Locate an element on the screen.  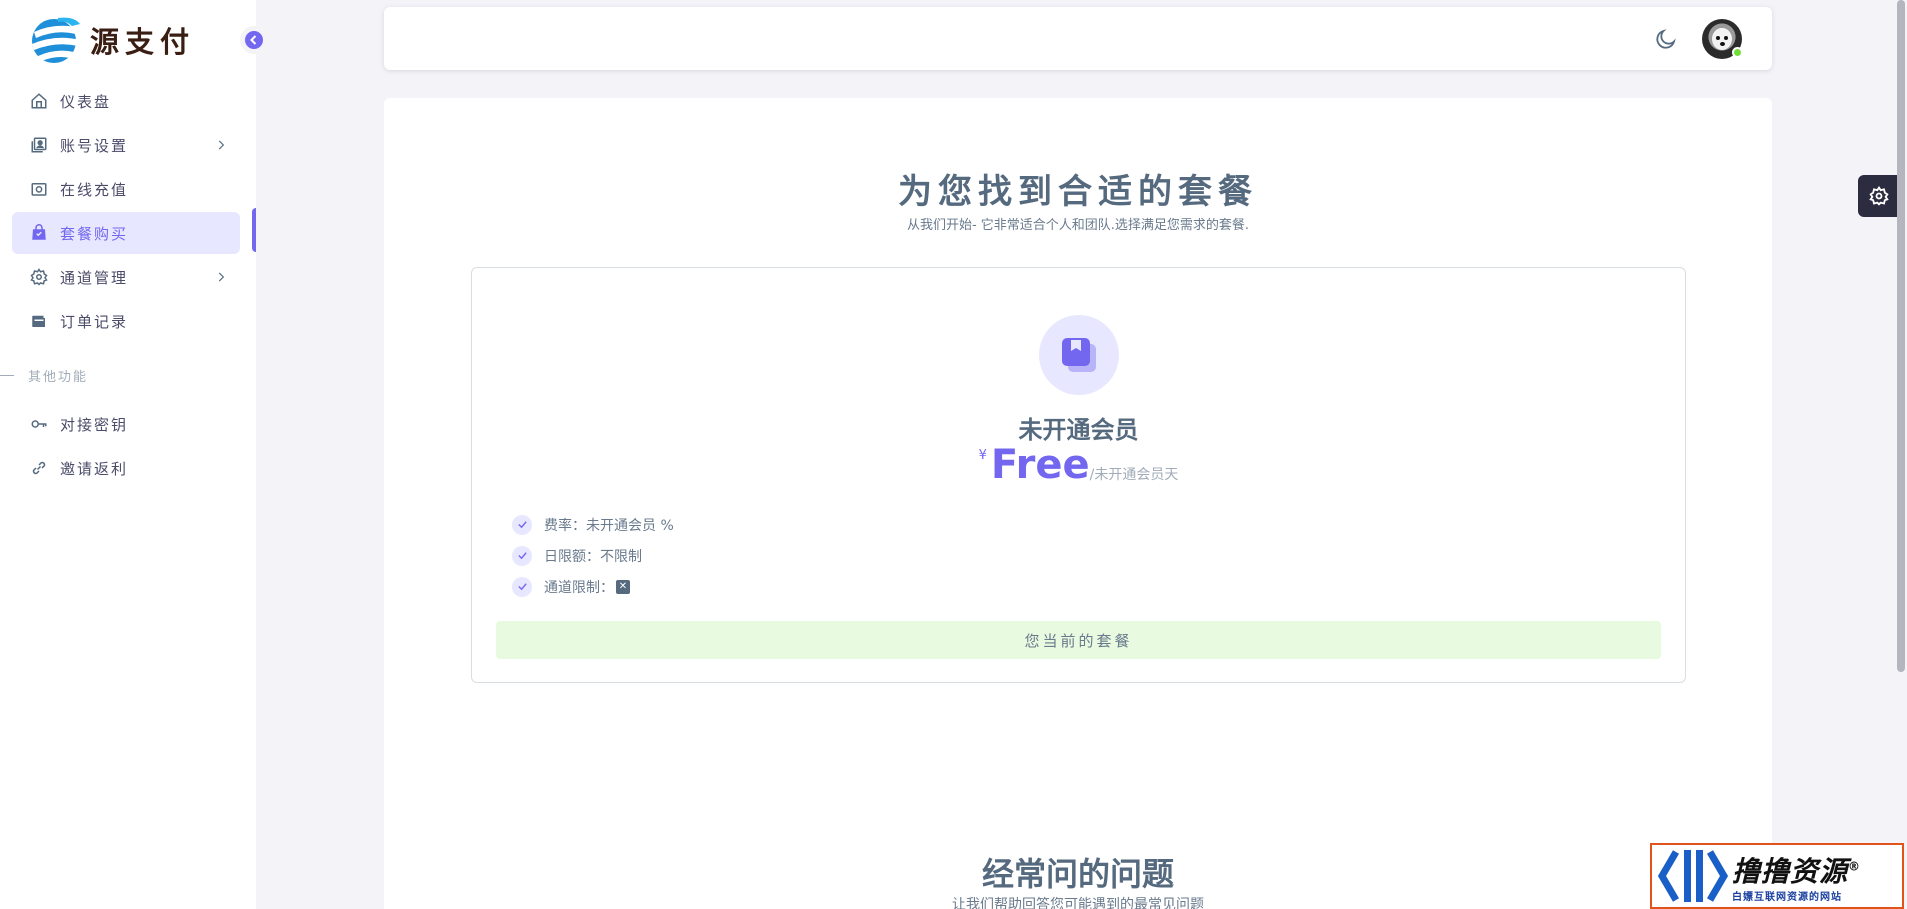
watermark-banner: 撸撸资源® 白嫖互联网资源的网站 is located at coordinates (1777, 876).